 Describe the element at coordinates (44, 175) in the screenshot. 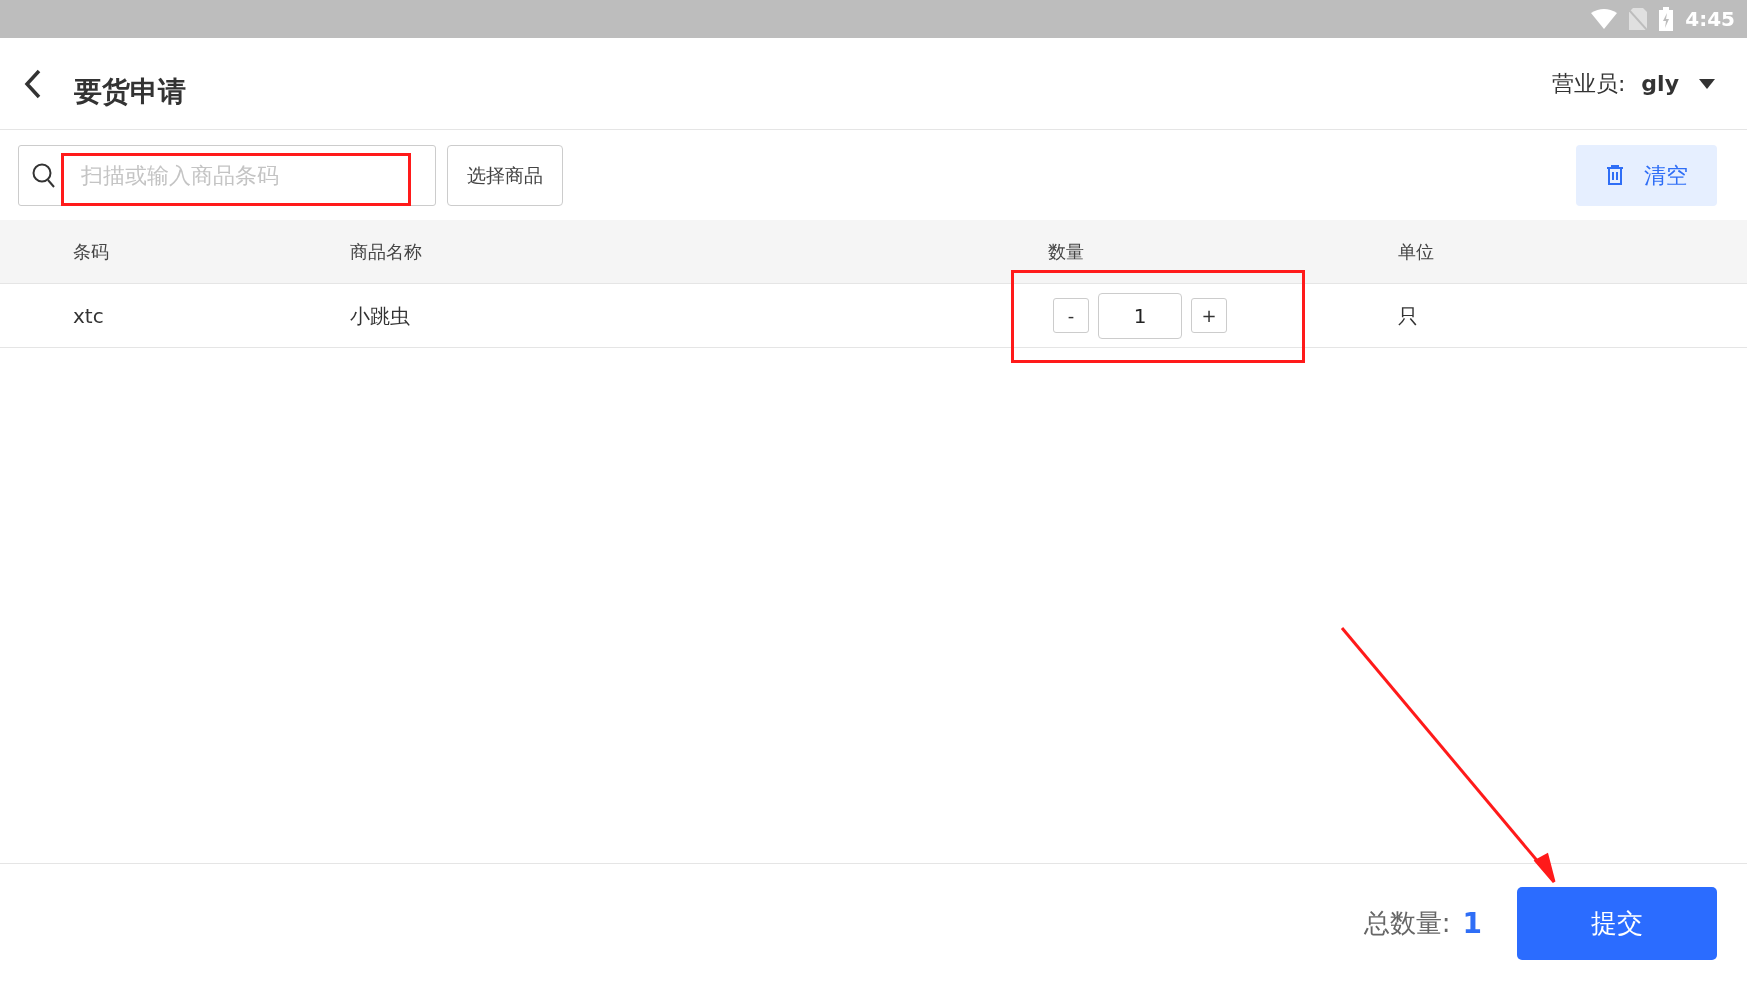

I see `search-icon` at that location.